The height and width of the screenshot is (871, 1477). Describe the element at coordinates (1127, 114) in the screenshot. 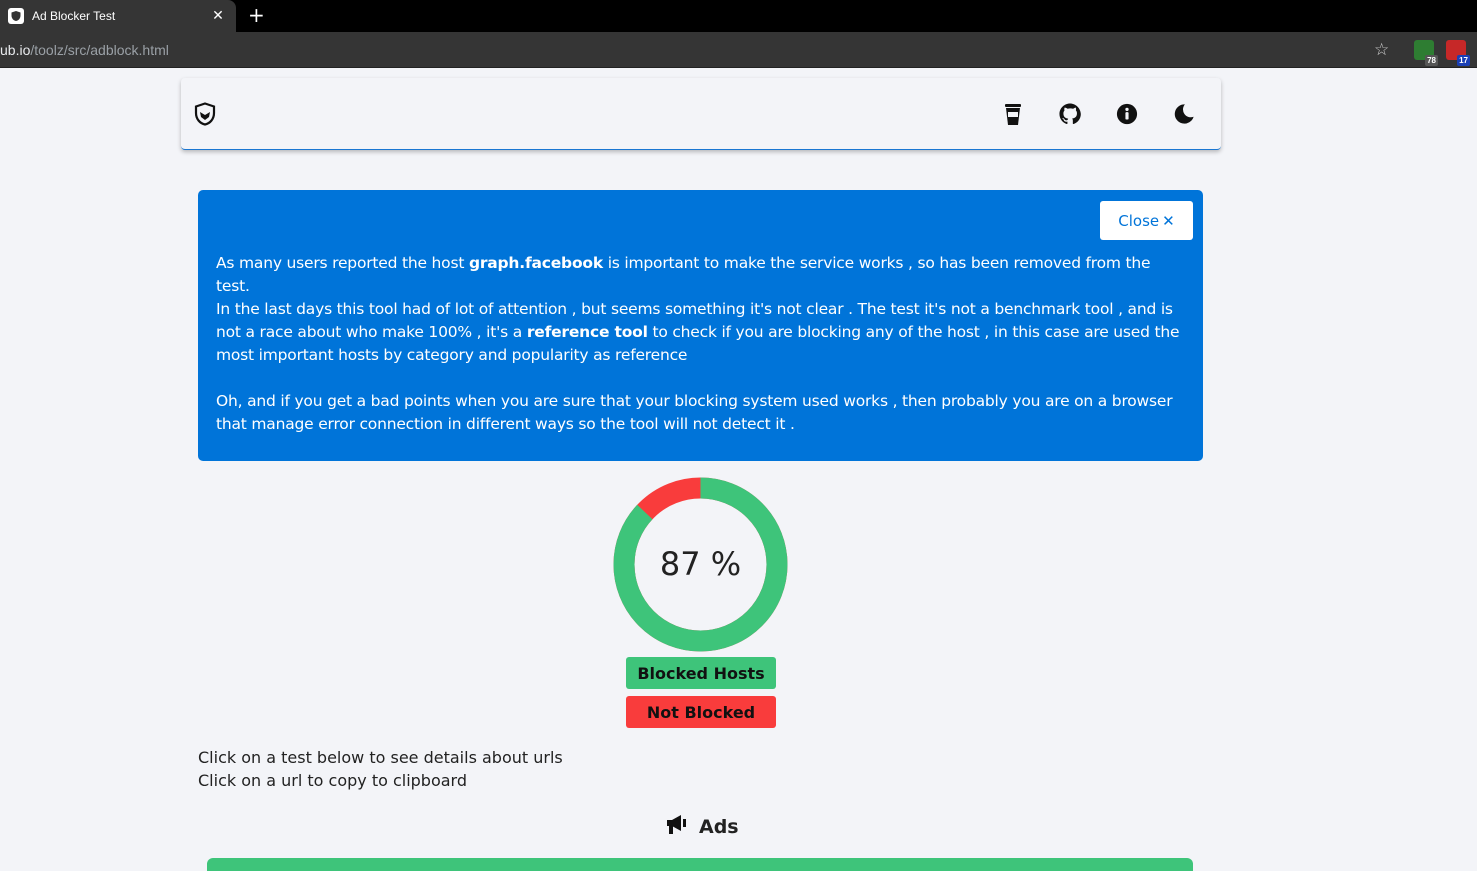

I see `info-icon` at that location.